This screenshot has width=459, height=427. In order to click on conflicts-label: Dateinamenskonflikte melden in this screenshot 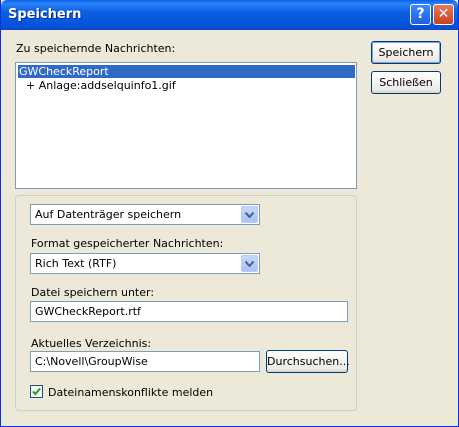, I will do `click(130, 392)`.